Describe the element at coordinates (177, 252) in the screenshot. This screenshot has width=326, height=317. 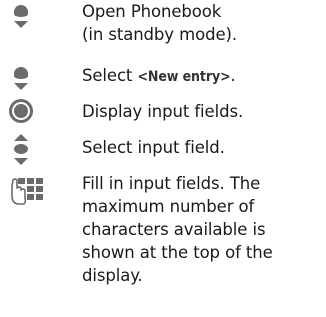
I see `text-line: shown at the top of the` at that location.